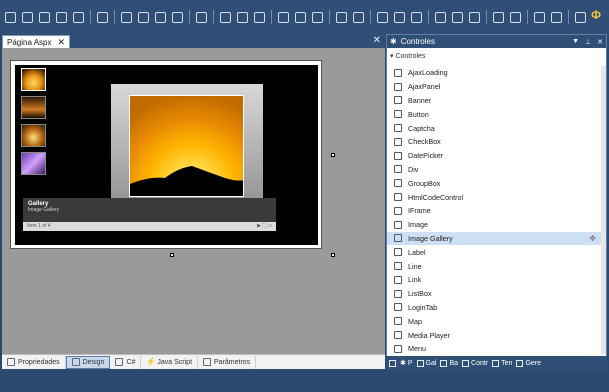  I want to click on tools-icon: ✱, so click(403, 363).